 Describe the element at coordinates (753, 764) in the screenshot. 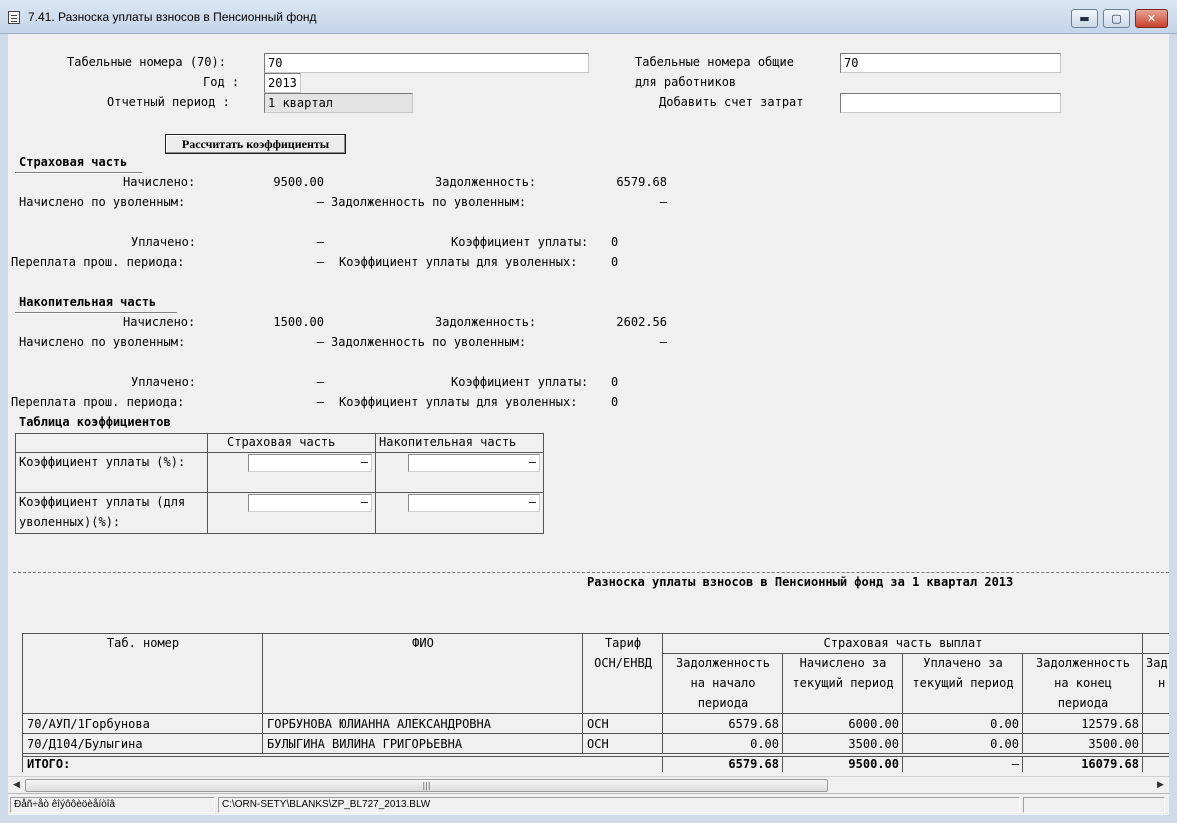

I see `total-debt-start: 6579.68` at that location.